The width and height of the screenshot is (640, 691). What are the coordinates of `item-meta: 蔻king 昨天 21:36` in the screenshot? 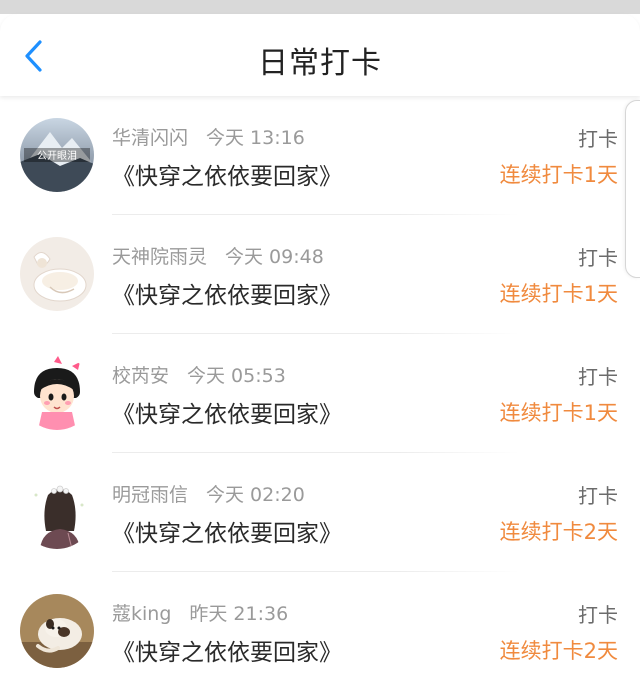 It's located at (200, 612).